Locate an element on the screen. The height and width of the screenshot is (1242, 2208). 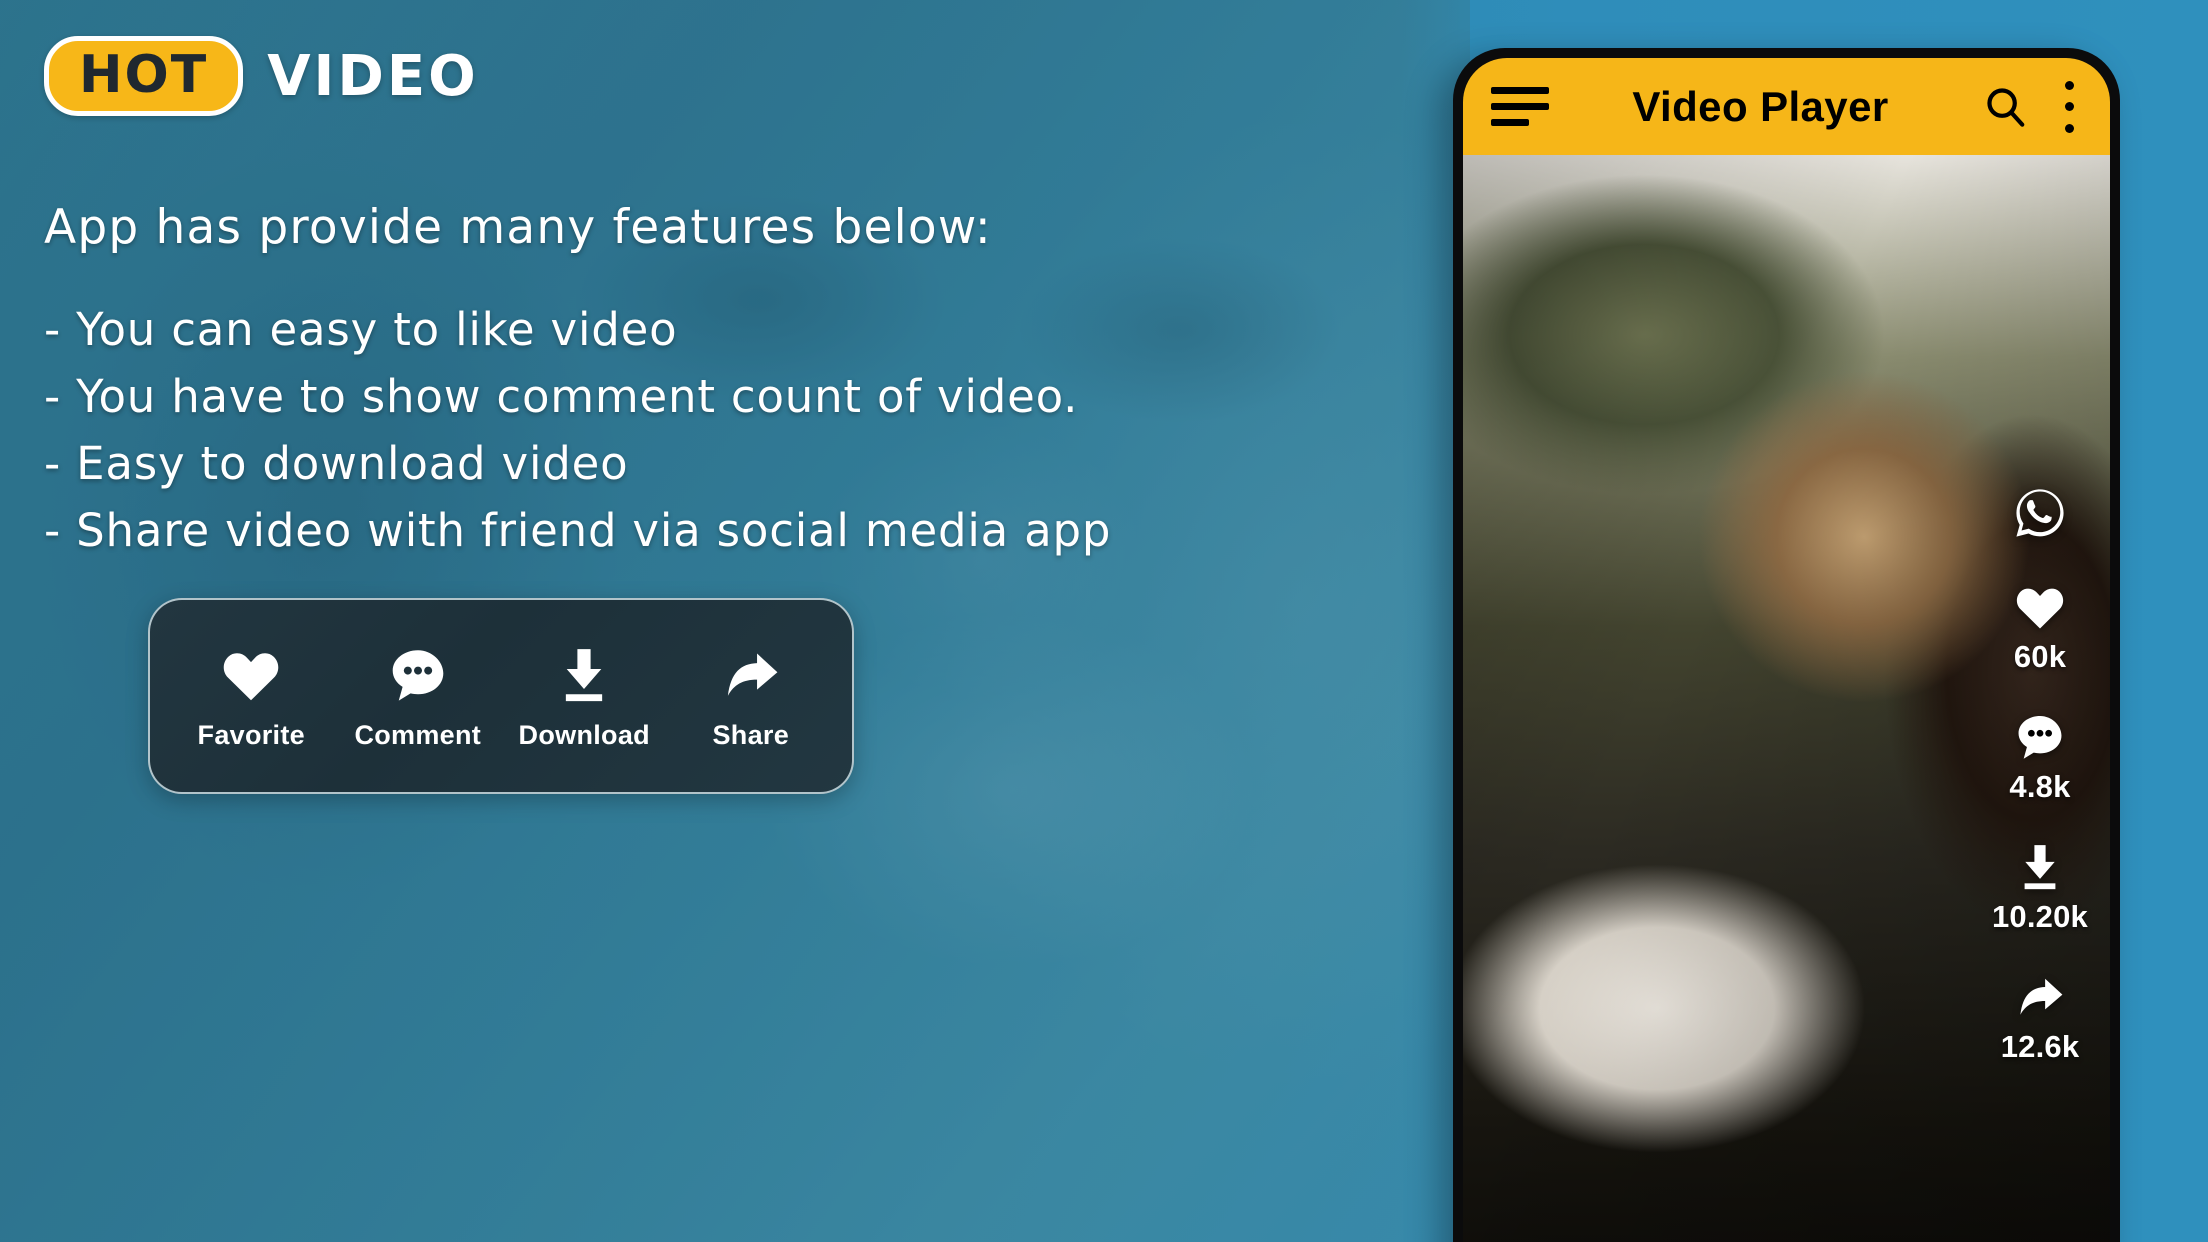
rail-whatsapp-button is located at coordinates (2040, 515).